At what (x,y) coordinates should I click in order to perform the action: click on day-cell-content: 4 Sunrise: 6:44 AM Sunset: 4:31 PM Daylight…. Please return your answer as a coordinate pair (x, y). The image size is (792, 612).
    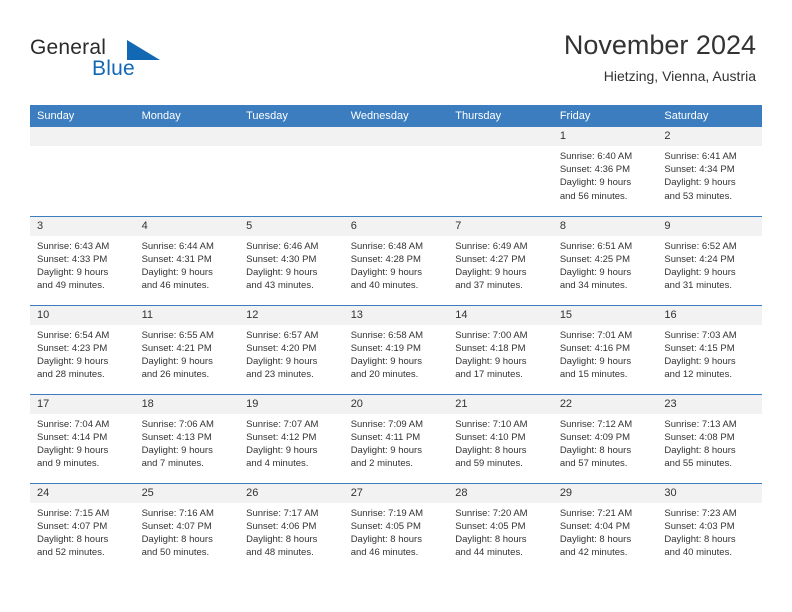
    Looking at the image, I should click on (187, 260).